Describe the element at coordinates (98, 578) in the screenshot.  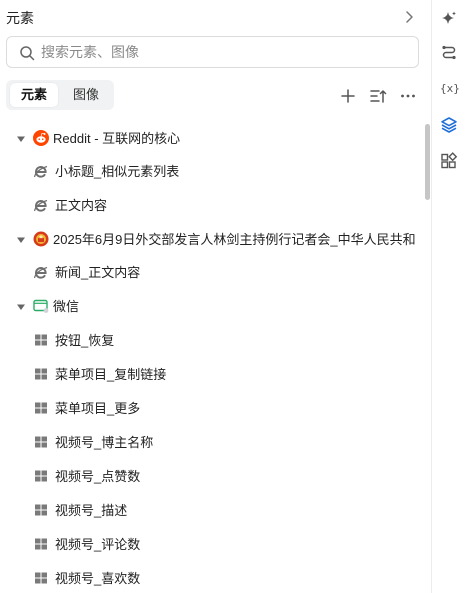
I see `tree-item-label: 视频号_喜欢数` at that location.